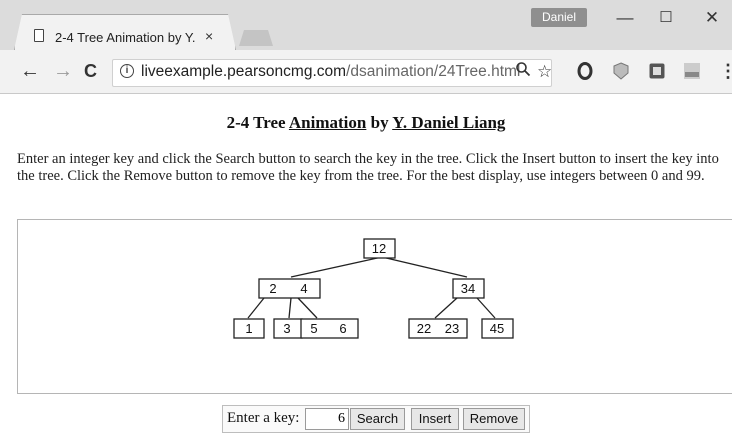 The height and width of the screenshot is (438, 732). What do you see at coordinates (327, 419) in the screenshot?
I see `key-input` at bounding box center [327, 419].